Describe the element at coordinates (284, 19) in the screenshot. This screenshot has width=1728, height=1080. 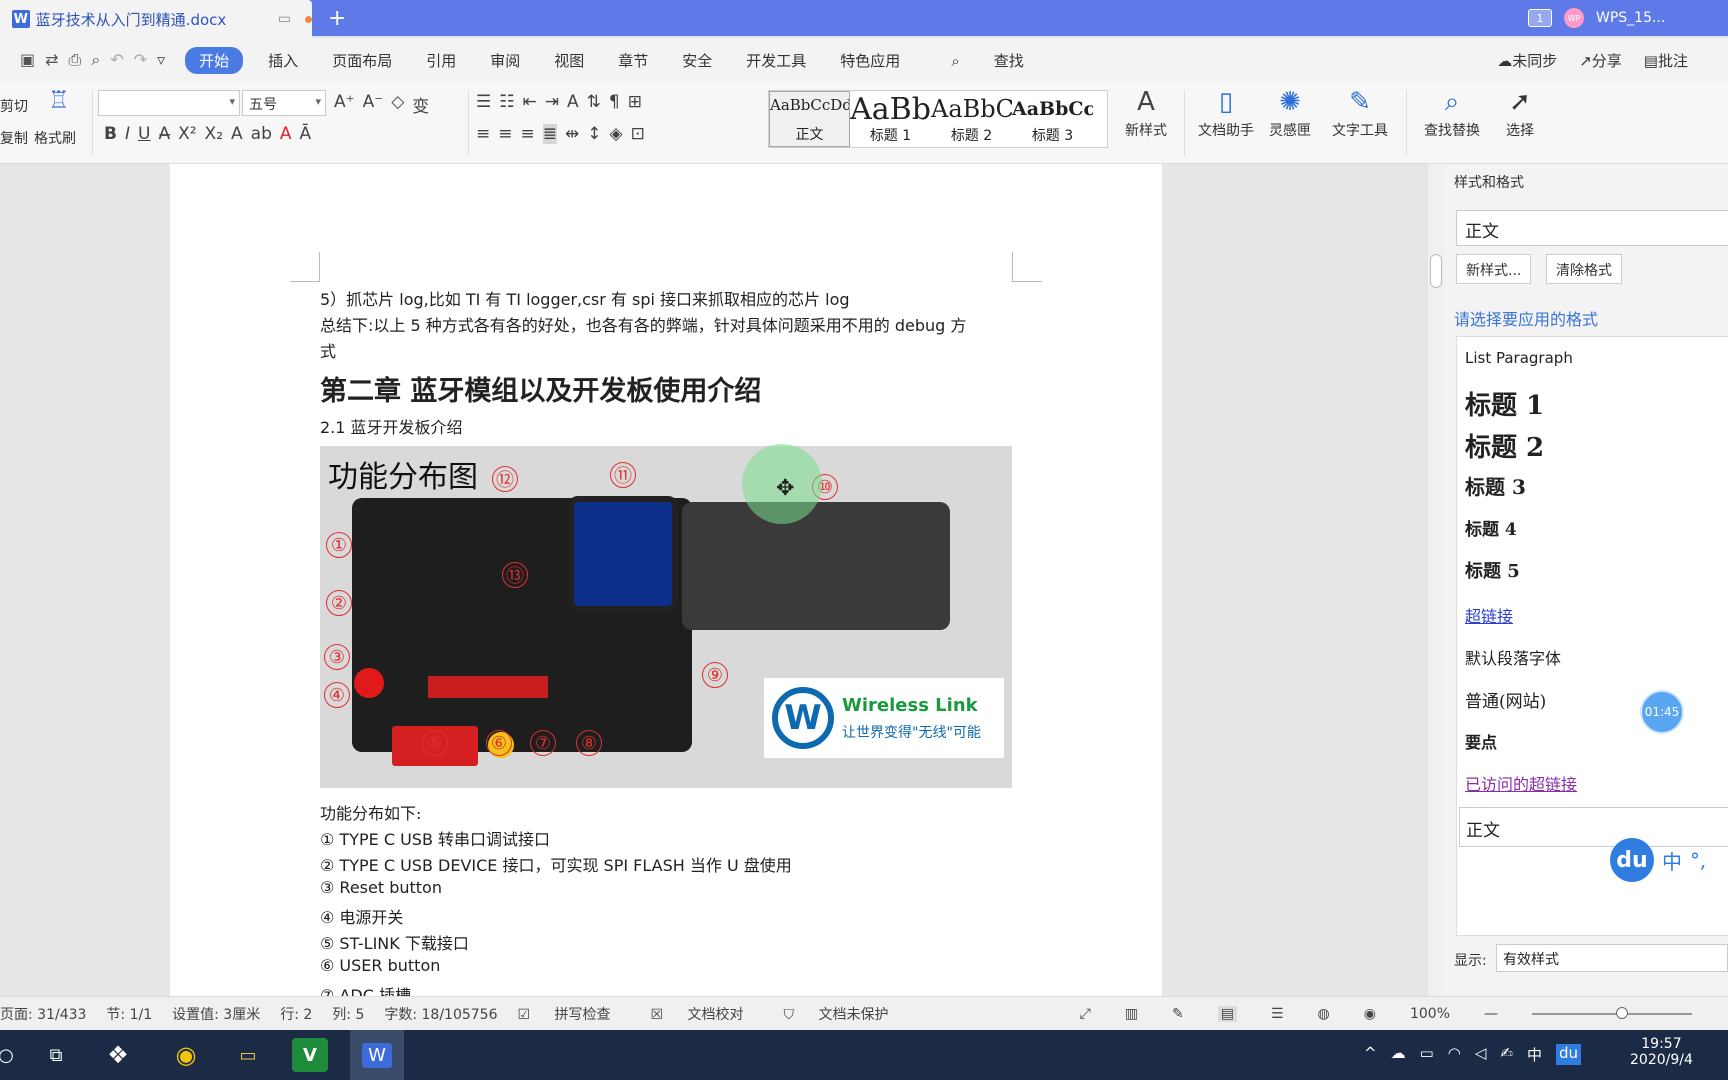
I see `monitor-icon: ▭` at that location.